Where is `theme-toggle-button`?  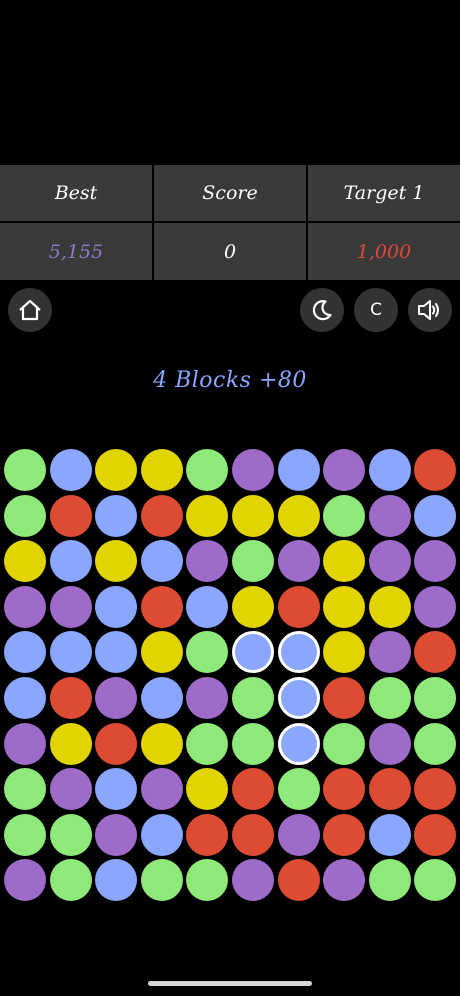 theme-toggle-button is located at coordinates (322, 310).